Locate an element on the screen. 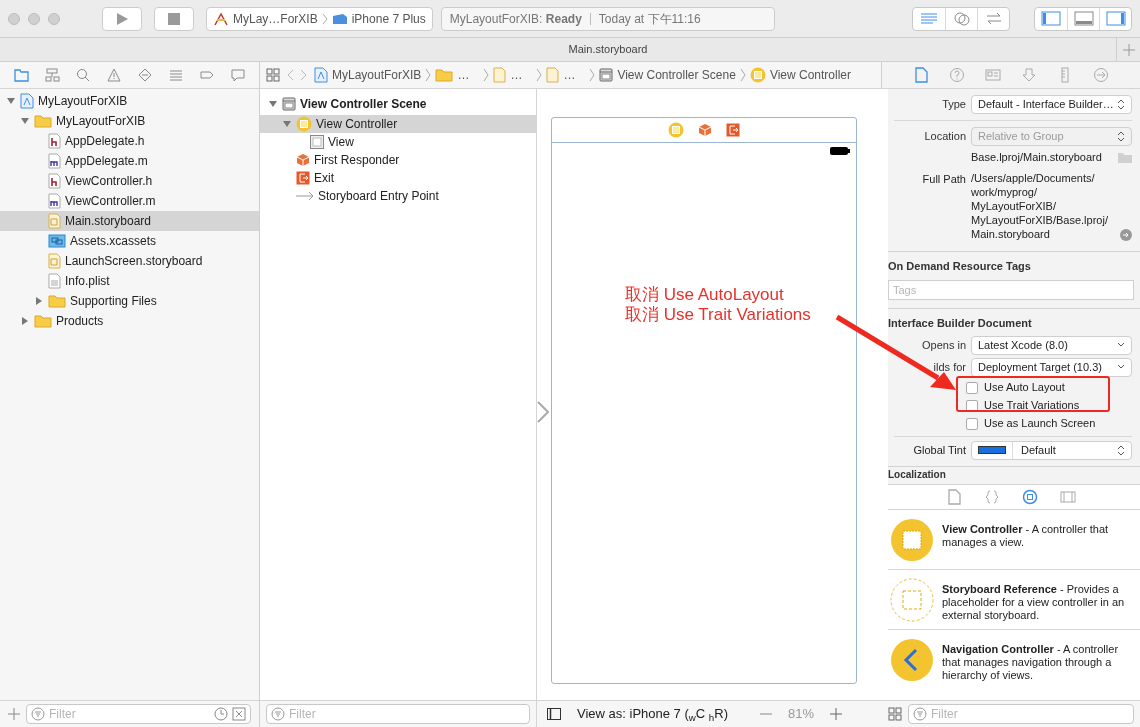 Image resolution: width=1140 pixels, height=727 pixels. outline-item: Storyboard Entry Point is located at coordinates (398, 196).